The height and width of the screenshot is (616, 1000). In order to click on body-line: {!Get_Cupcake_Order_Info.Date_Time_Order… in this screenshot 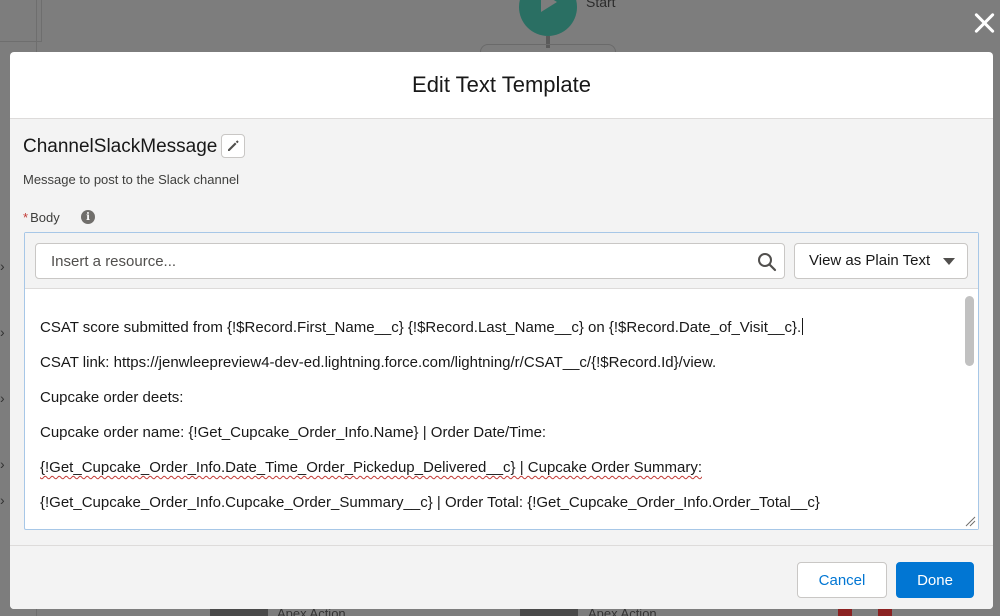, I will do `click(371, 467)`.